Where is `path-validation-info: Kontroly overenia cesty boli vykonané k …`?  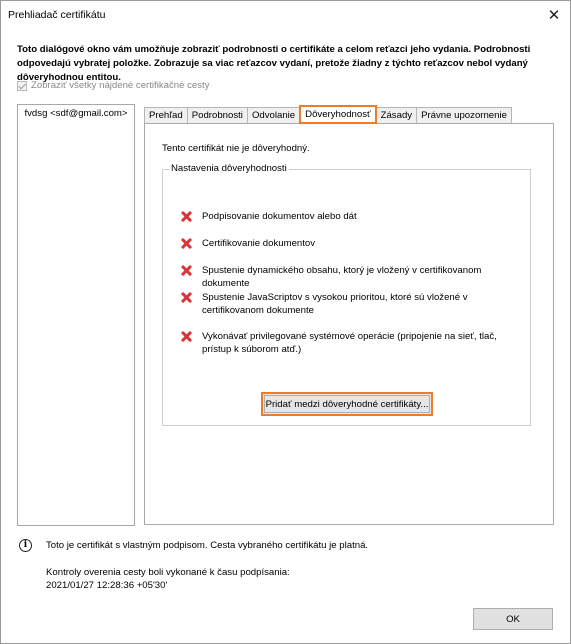
path-validation-info: Kontroly overenia cesty boli vykonané k … is located at coordinates (168, 579).